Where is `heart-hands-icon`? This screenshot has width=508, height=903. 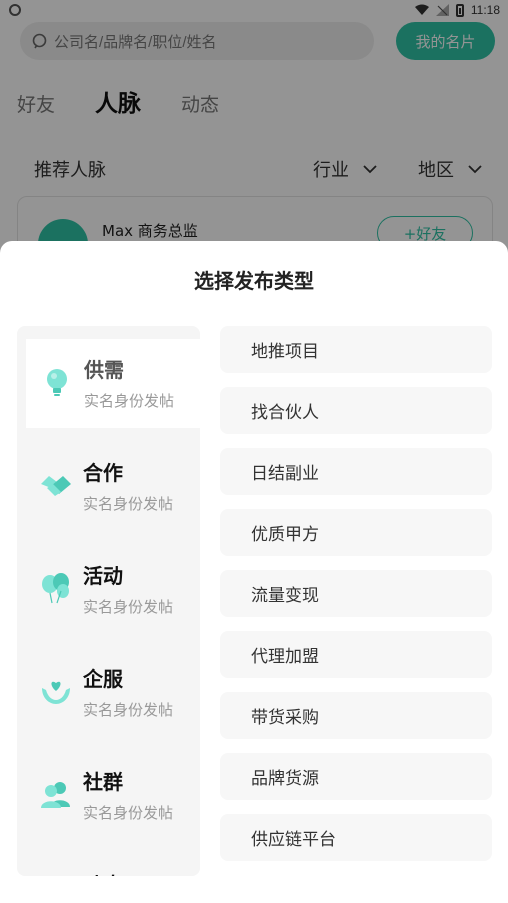 heart-hands-icon is located at coordinates (56, 692).